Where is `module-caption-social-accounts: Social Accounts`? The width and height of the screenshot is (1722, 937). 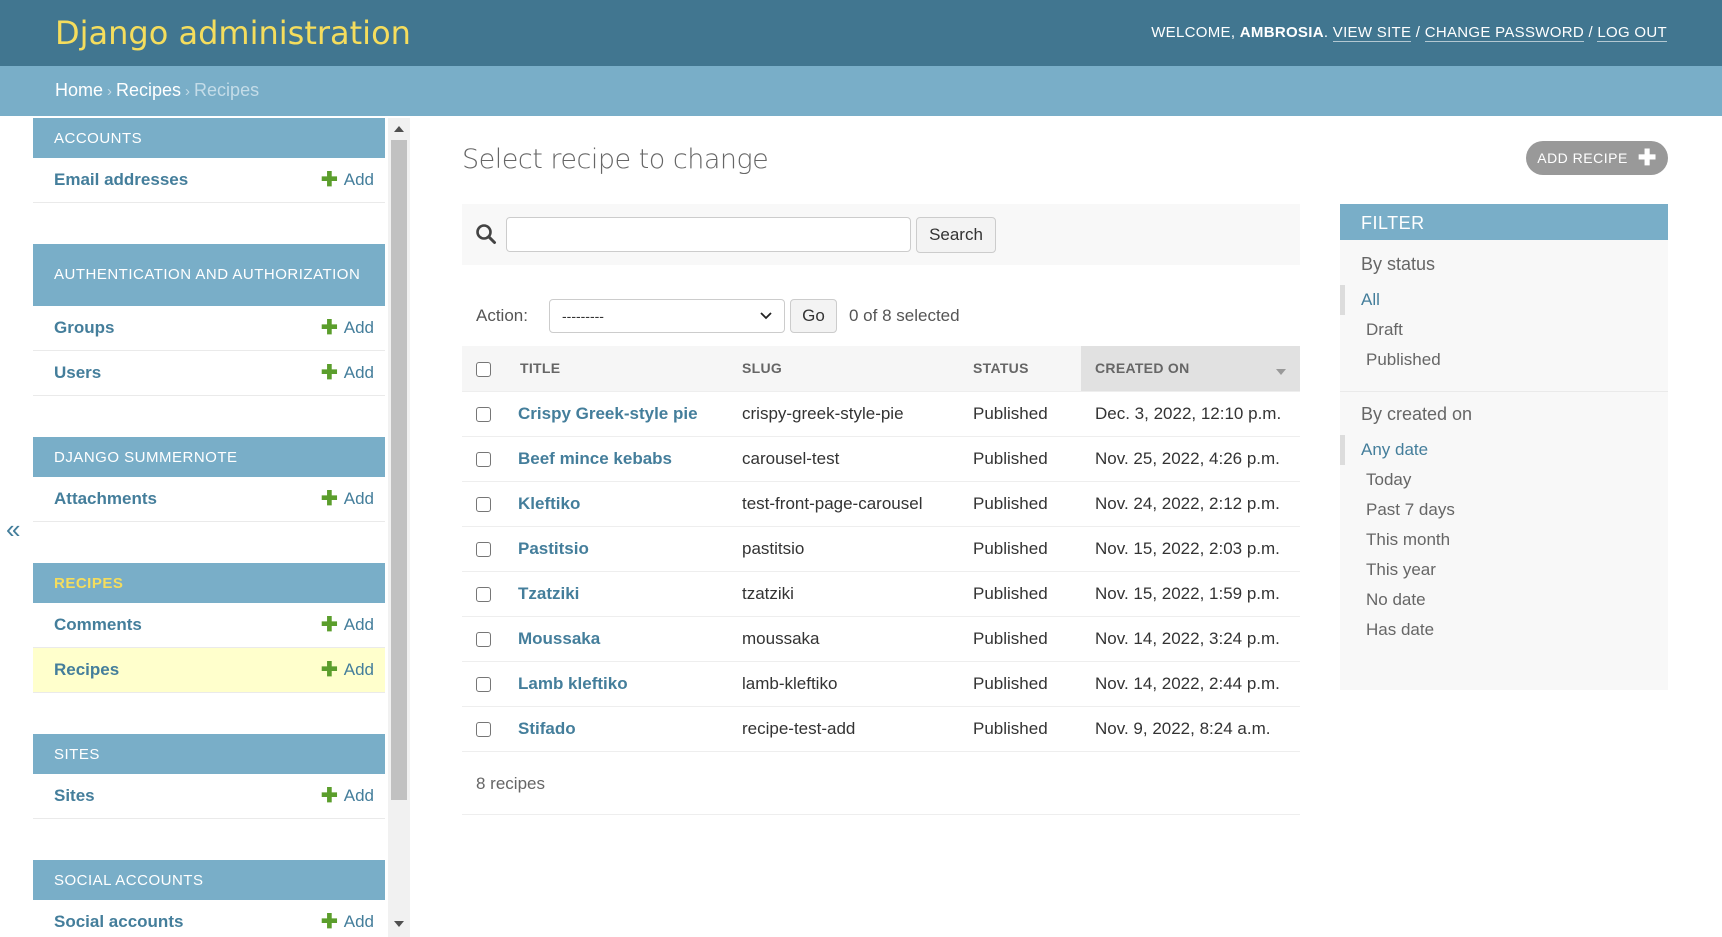
module-caption-social-accounts: Social Accounts is located at coordinates (209, 880).